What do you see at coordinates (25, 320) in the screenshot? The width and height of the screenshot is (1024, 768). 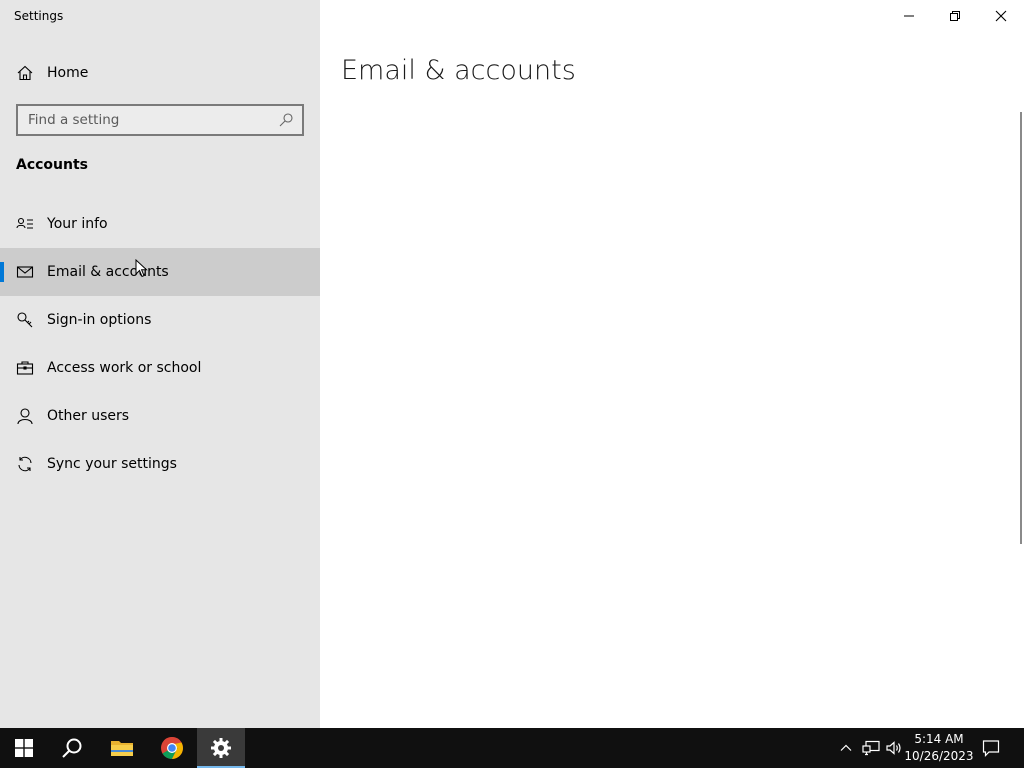 I see `key-icon` at bounding box center [25, 320].